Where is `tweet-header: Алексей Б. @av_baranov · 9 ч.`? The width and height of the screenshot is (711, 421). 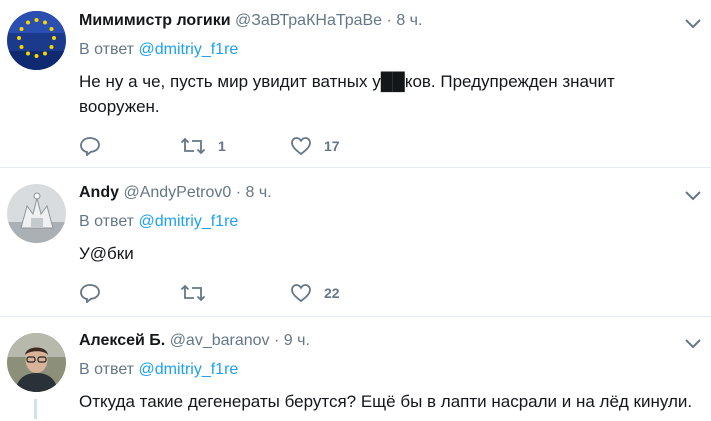 tweet-header: Алексей Б. @av_baranov · 9 ч. is located at coordinates (194, 341).